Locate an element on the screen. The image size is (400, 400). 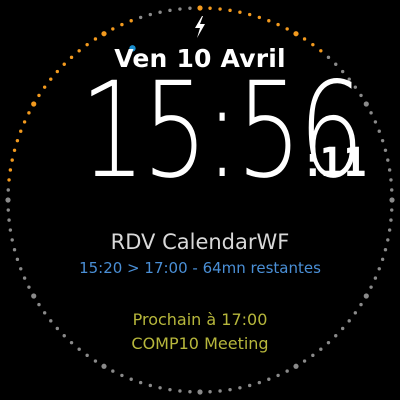
current-event-title: RDV CalendarWF is located at coordinates (200, 242).